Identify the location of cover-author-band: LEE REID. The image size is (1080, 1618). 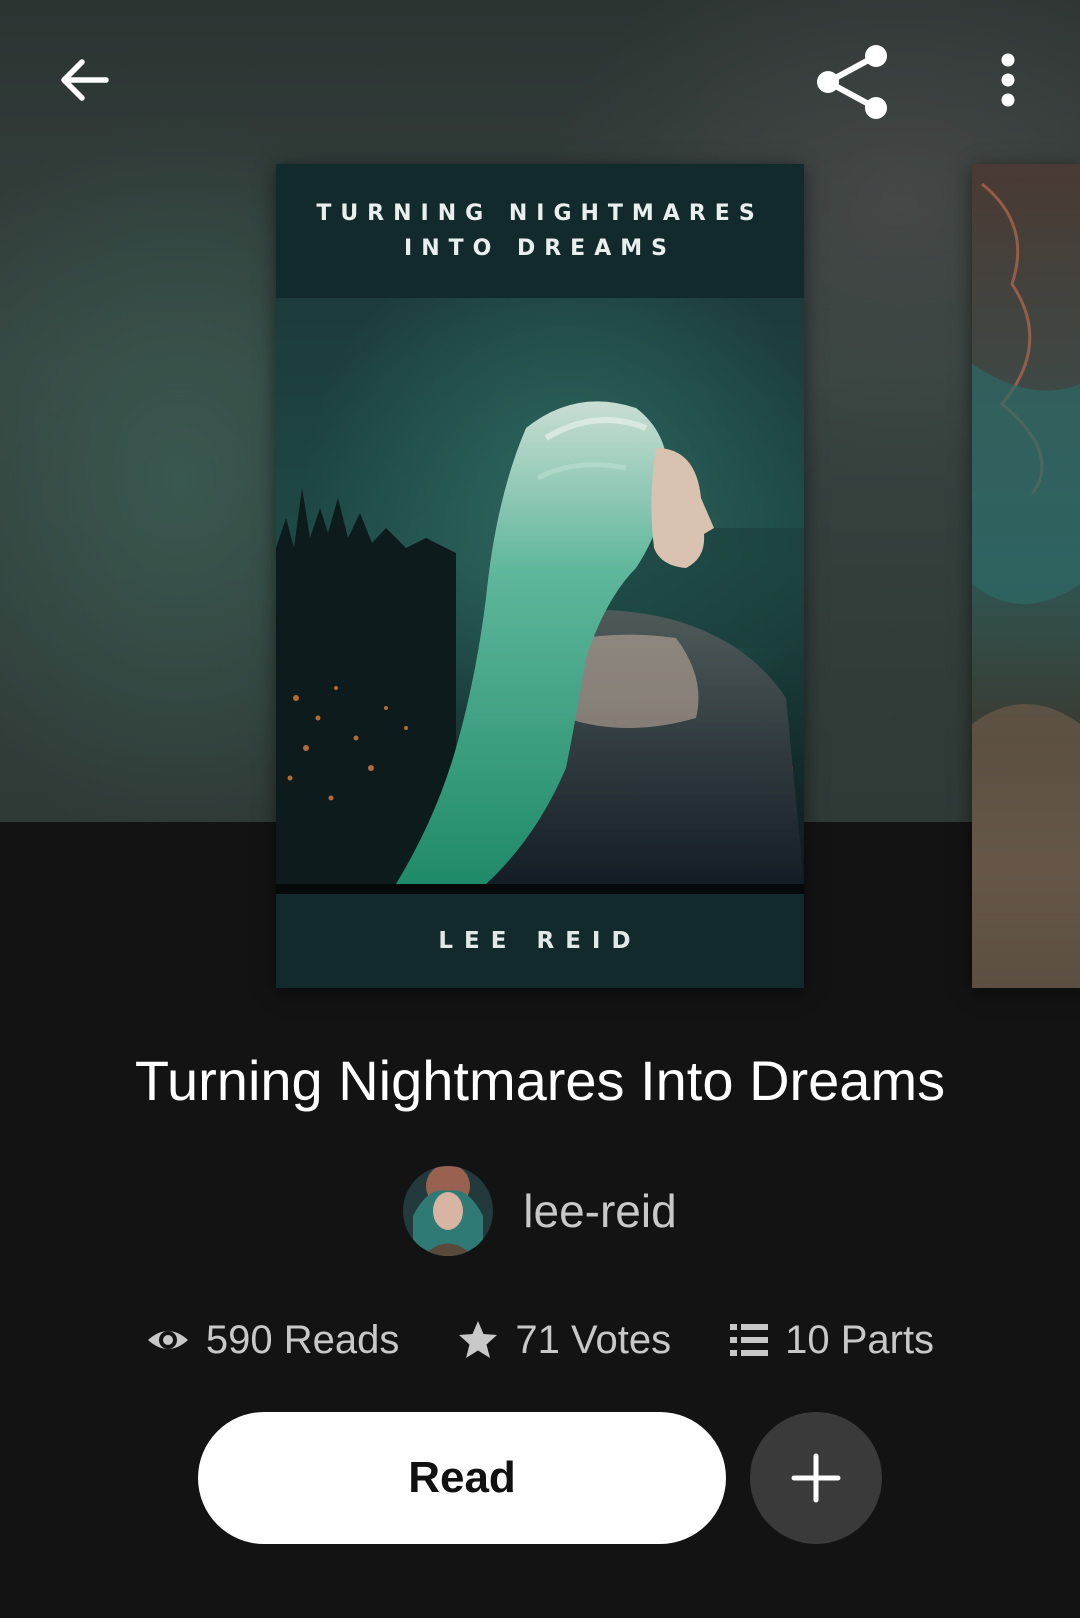
(540, 941).